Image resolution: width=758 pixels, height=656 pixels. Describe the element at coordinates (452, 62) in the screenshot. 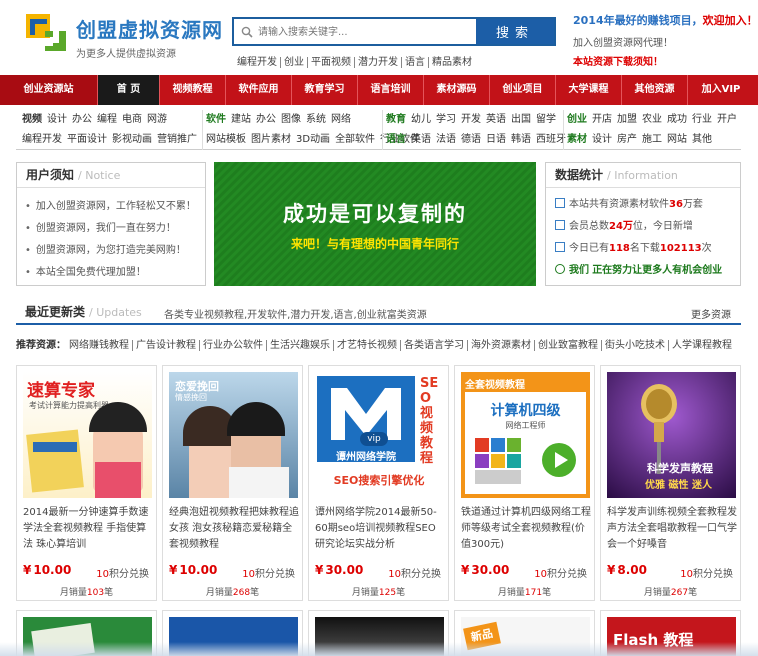

I see `hot-keyword: 精品素材` at that location.